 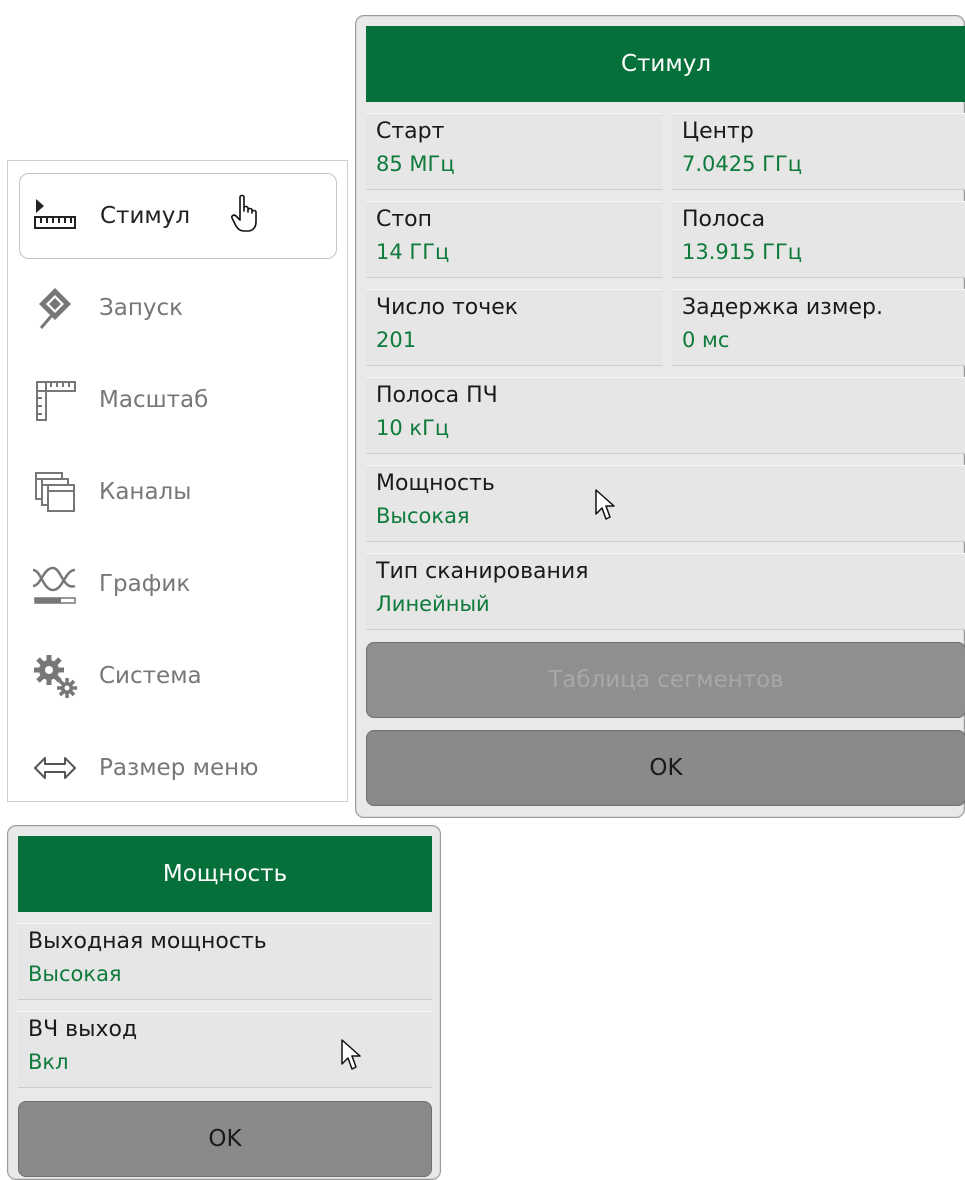 I want to click on menu-item-label: Размер меню, so click(x=179, y=768).